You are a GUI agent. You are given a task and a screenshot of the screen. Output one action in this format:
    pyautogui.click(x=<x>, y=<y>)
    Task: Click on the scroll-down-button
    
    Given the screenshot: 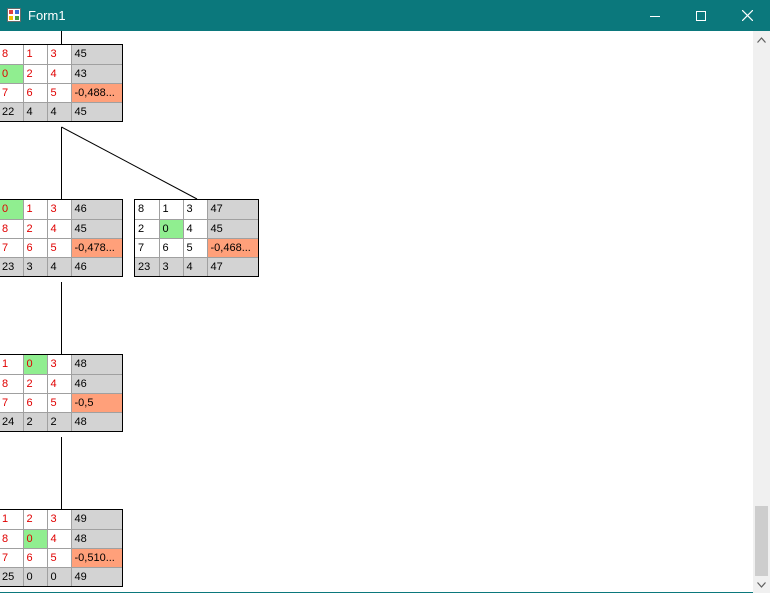 What is the action you would take?
    pyautogui.click(x=761, y=584)
    